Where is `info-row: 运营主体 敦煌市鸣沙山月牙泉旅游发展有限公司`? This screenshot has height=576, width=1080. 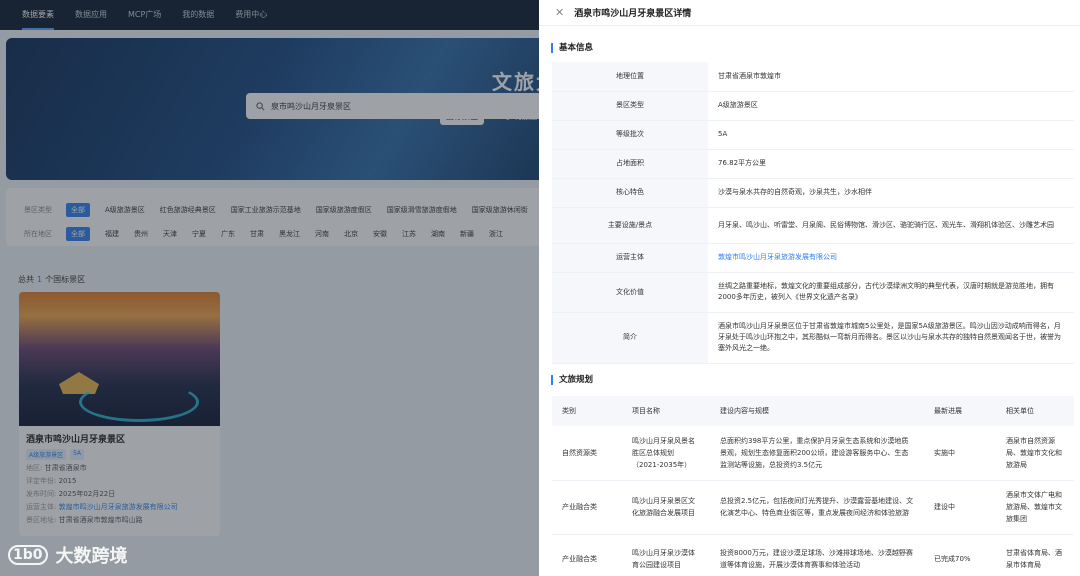
info-row: 运营主体 敦煌市鸣沙山月牙泉旅游发展有限公司 is located at coordinates (813, 258).